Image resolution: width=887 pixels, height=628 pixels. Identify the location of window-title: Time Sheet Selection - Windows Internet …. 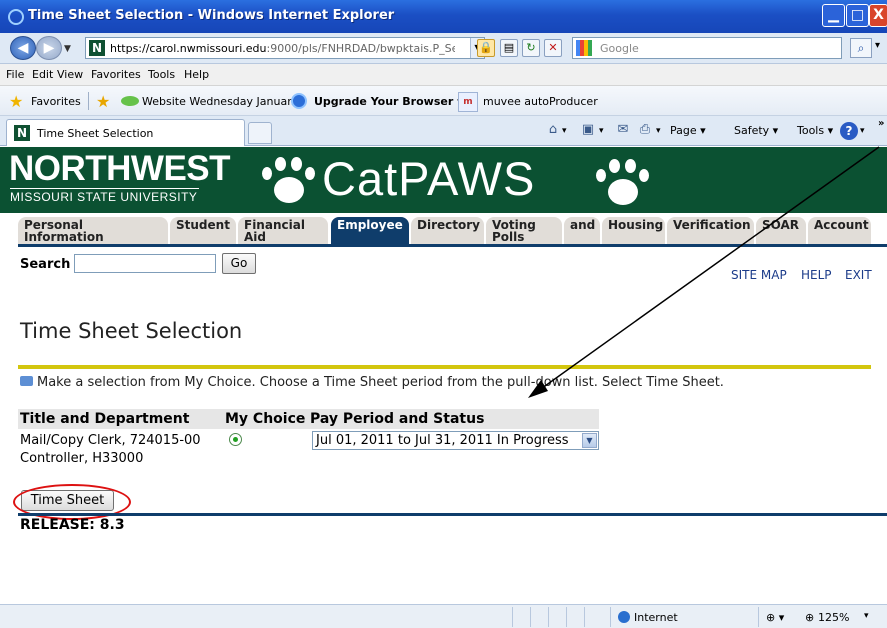
(211, 15).